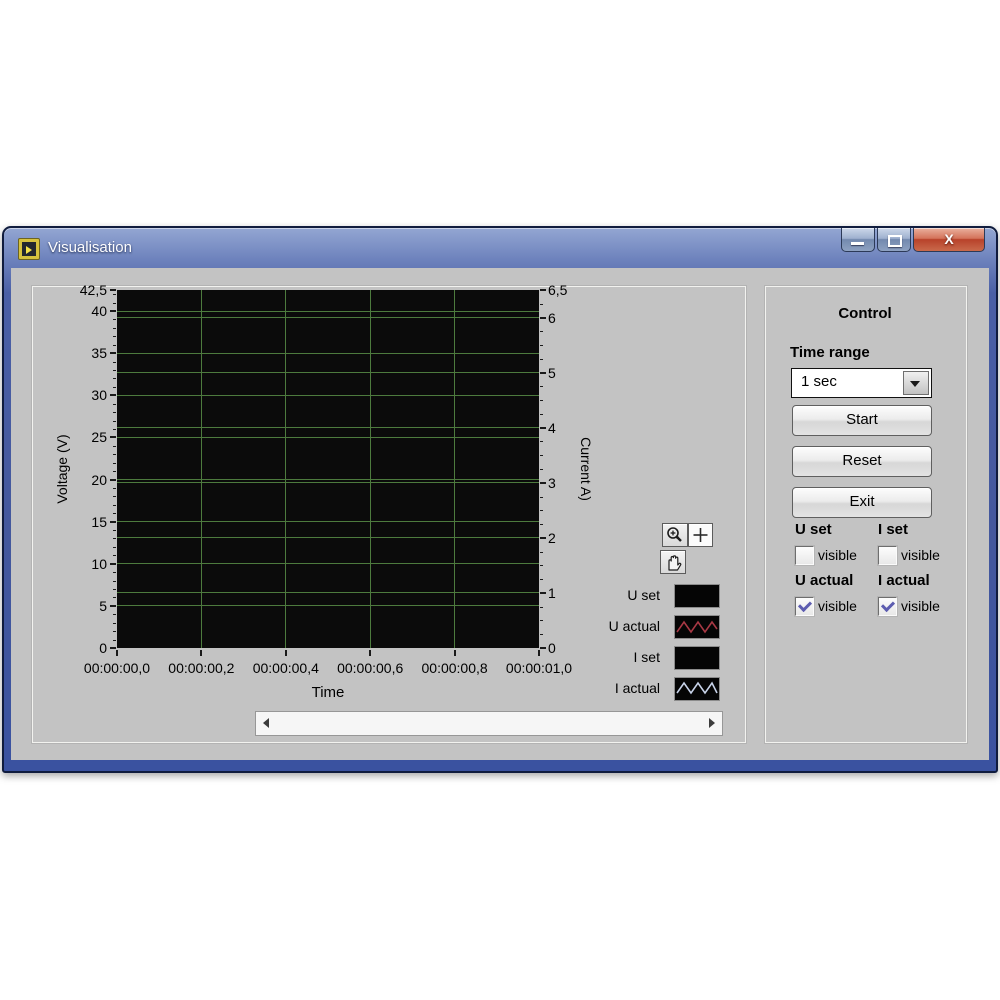 This screenshot has width=1000, height=1000. I want to click on time-range-dropdown: 1 sec, so click(861, 383).